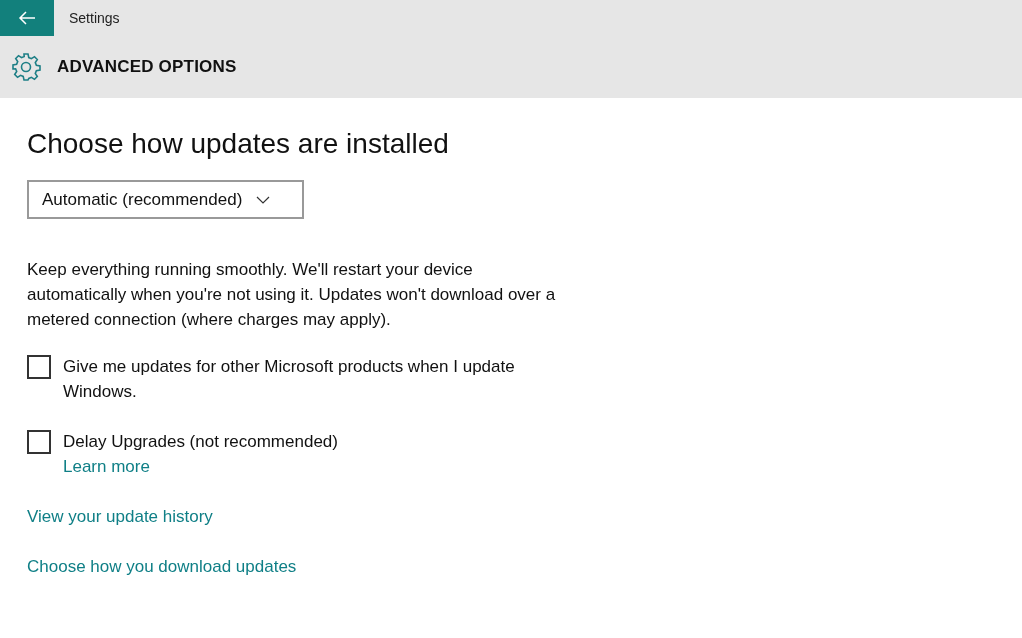 The image size is (1022, 638). What do you see at coordinates (147, 67) in the screenshot?
I see `page-title: ADVANCED OPTIONS` at bounding box center [147, 67].